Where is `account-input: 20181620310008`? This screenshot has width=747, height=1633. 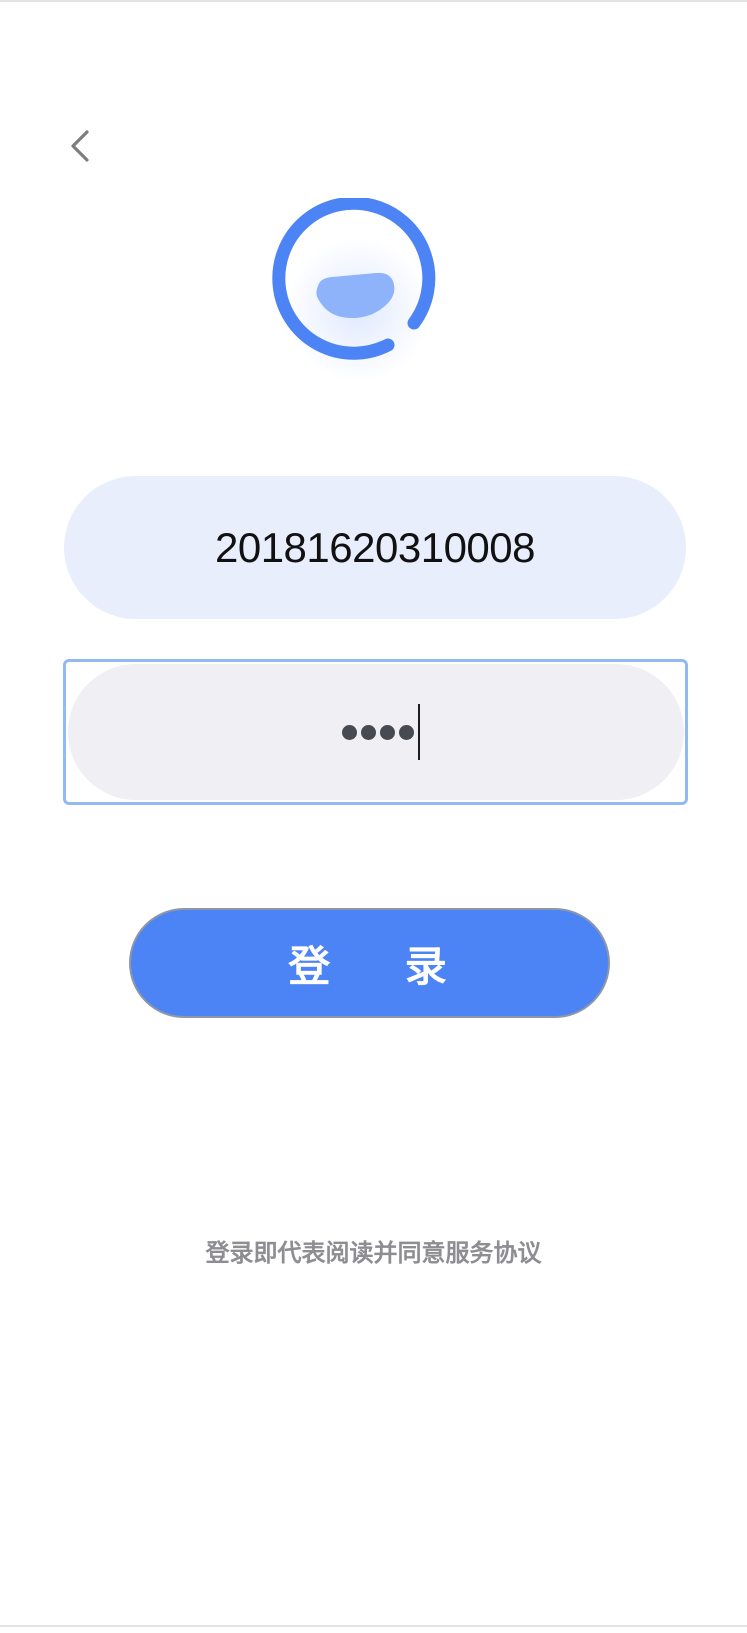 account-input: 20181620310008 is located at coordinates (375, 547).